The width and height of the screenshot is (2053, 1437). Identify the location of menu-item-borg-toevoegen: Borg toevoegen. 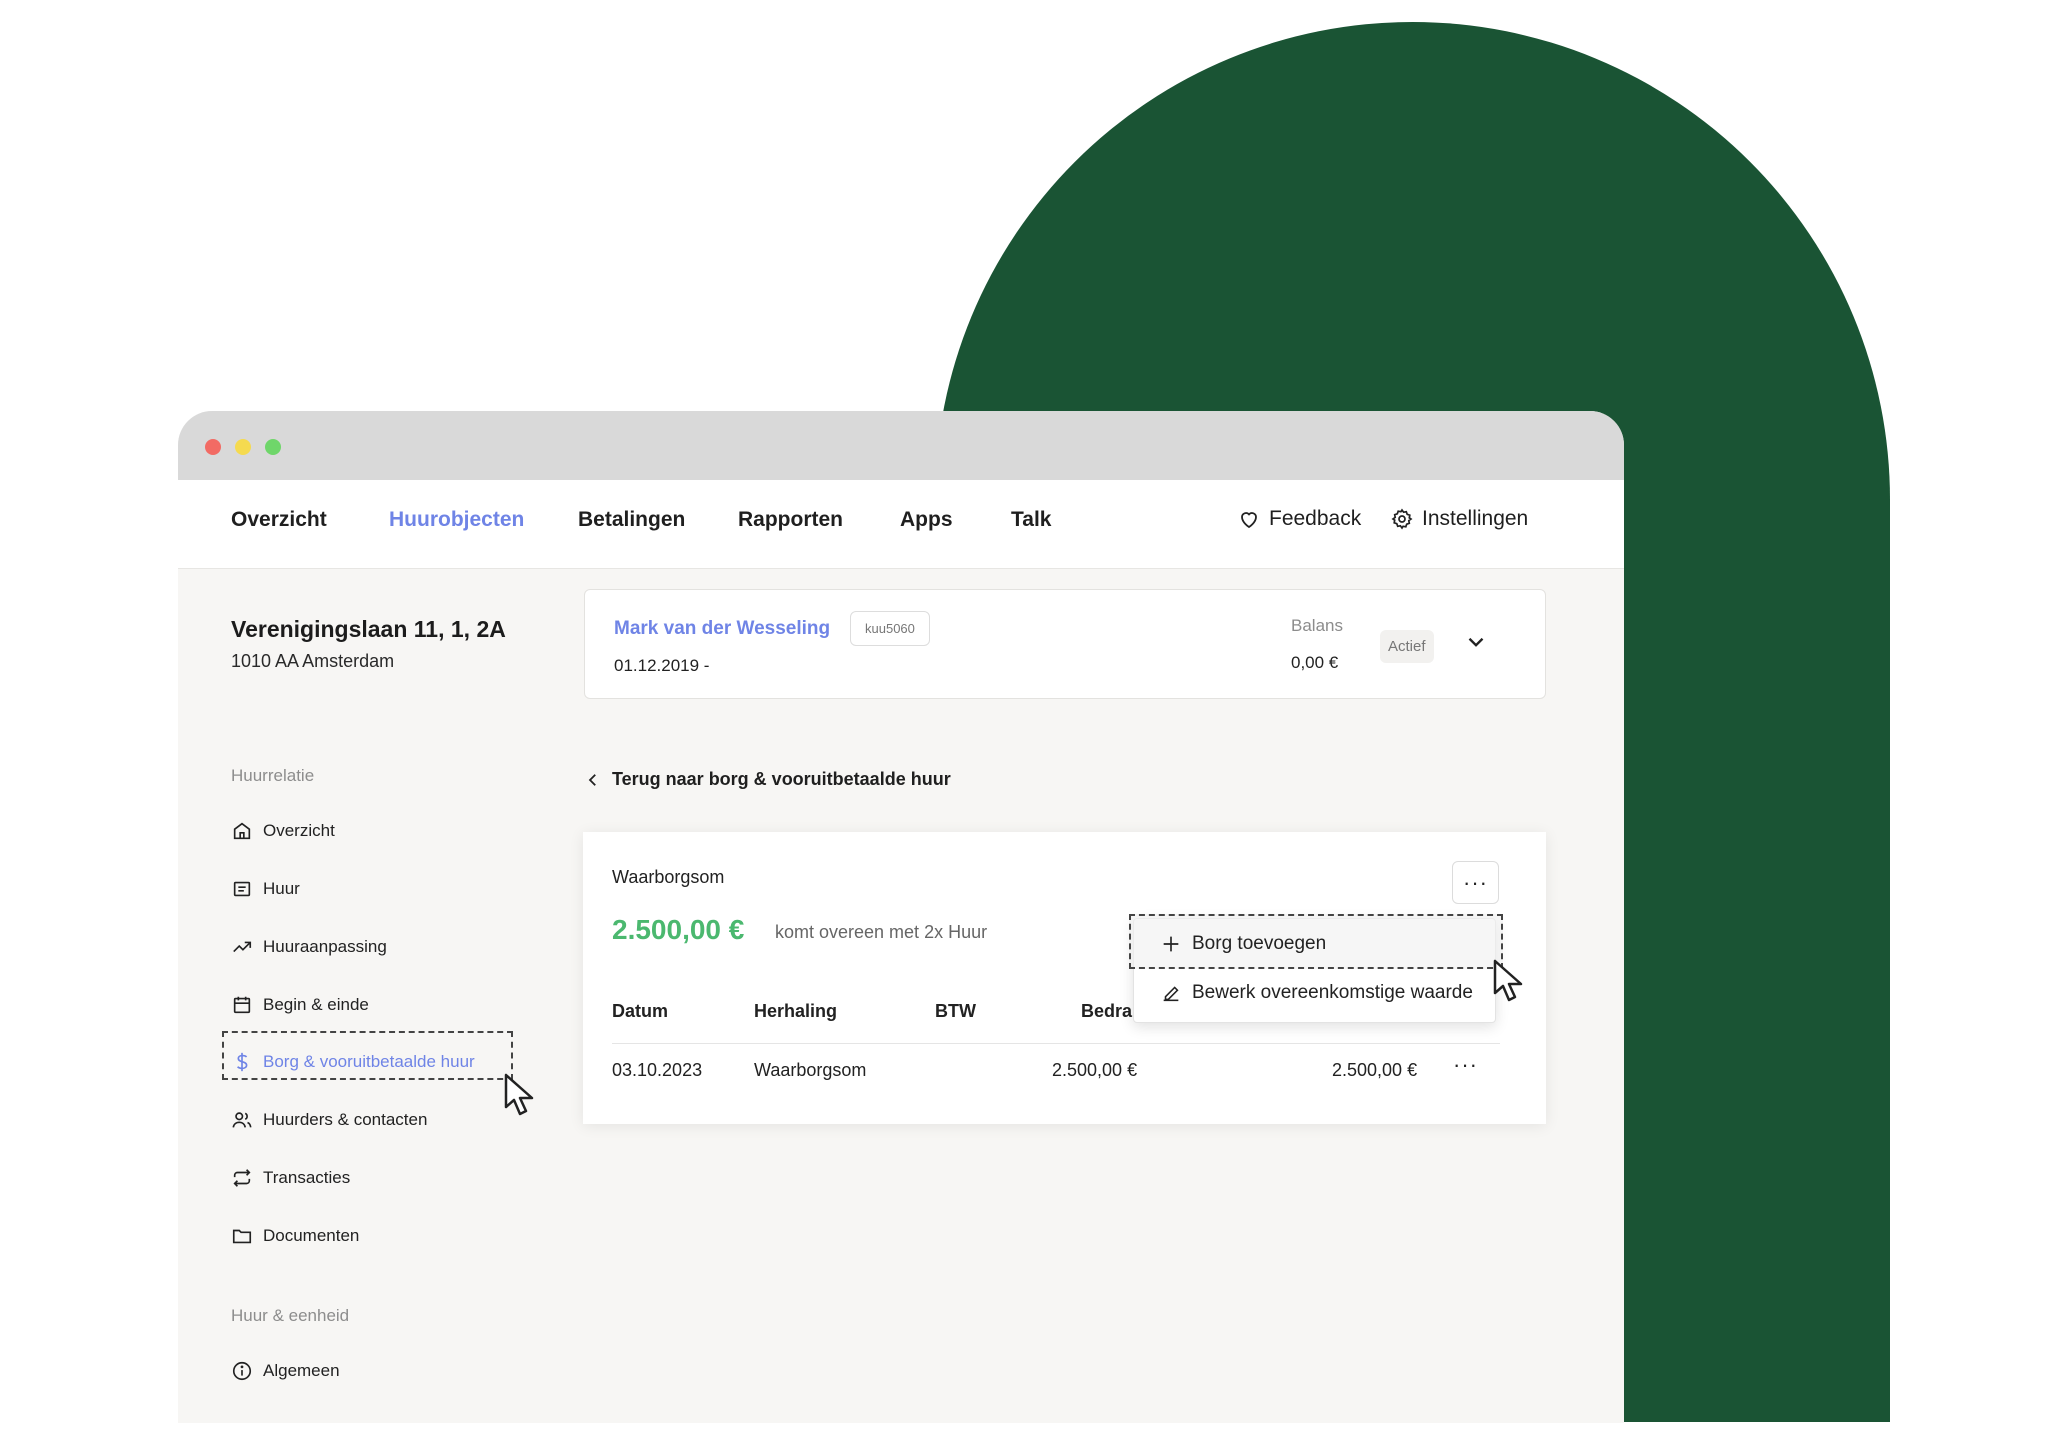
(1243, 944).